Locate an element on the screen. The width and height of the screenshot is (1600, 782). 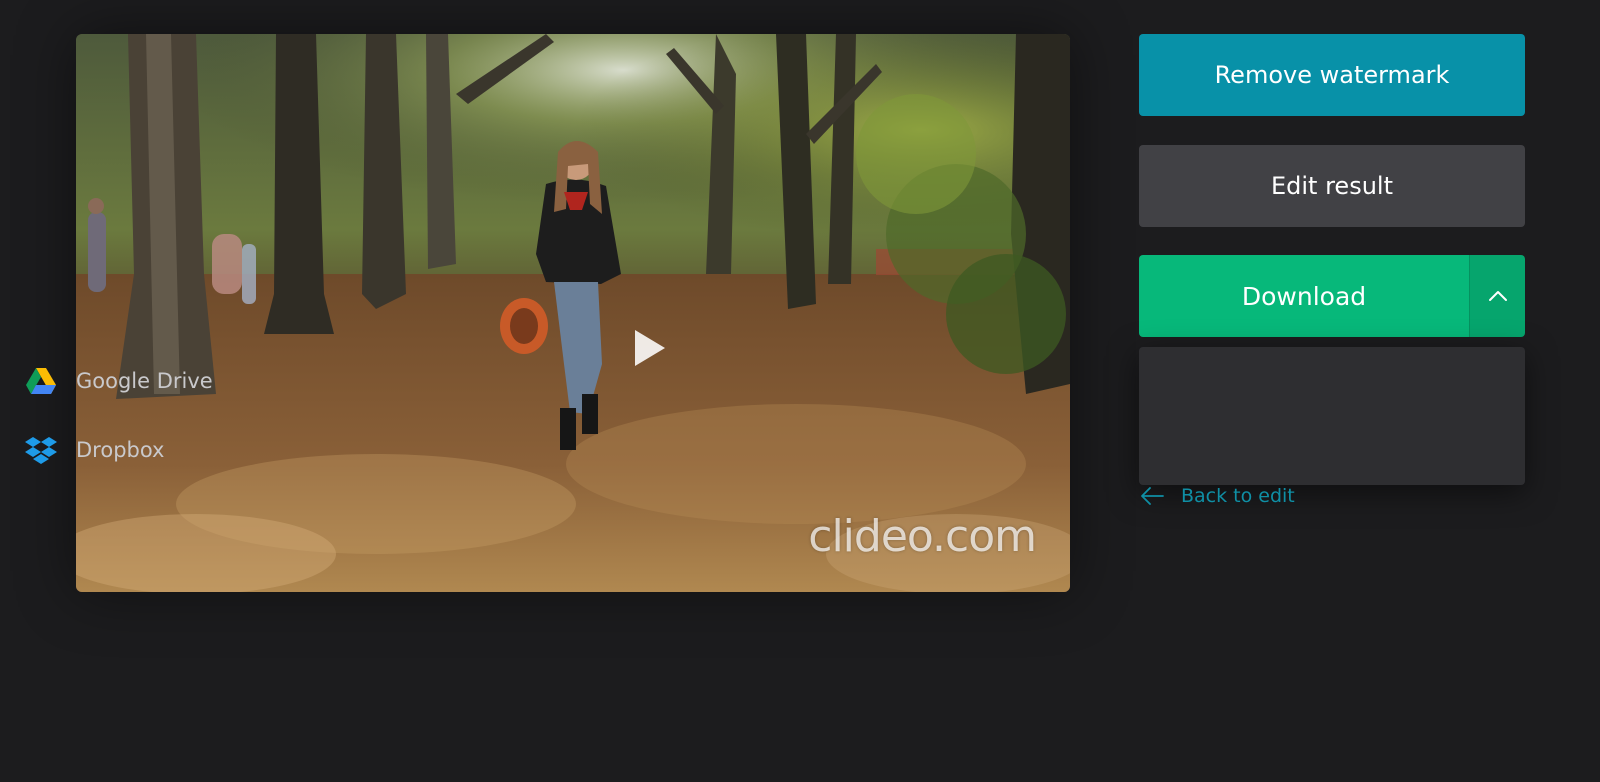
download-button-group: Download is located at coordinates (1332, 296).